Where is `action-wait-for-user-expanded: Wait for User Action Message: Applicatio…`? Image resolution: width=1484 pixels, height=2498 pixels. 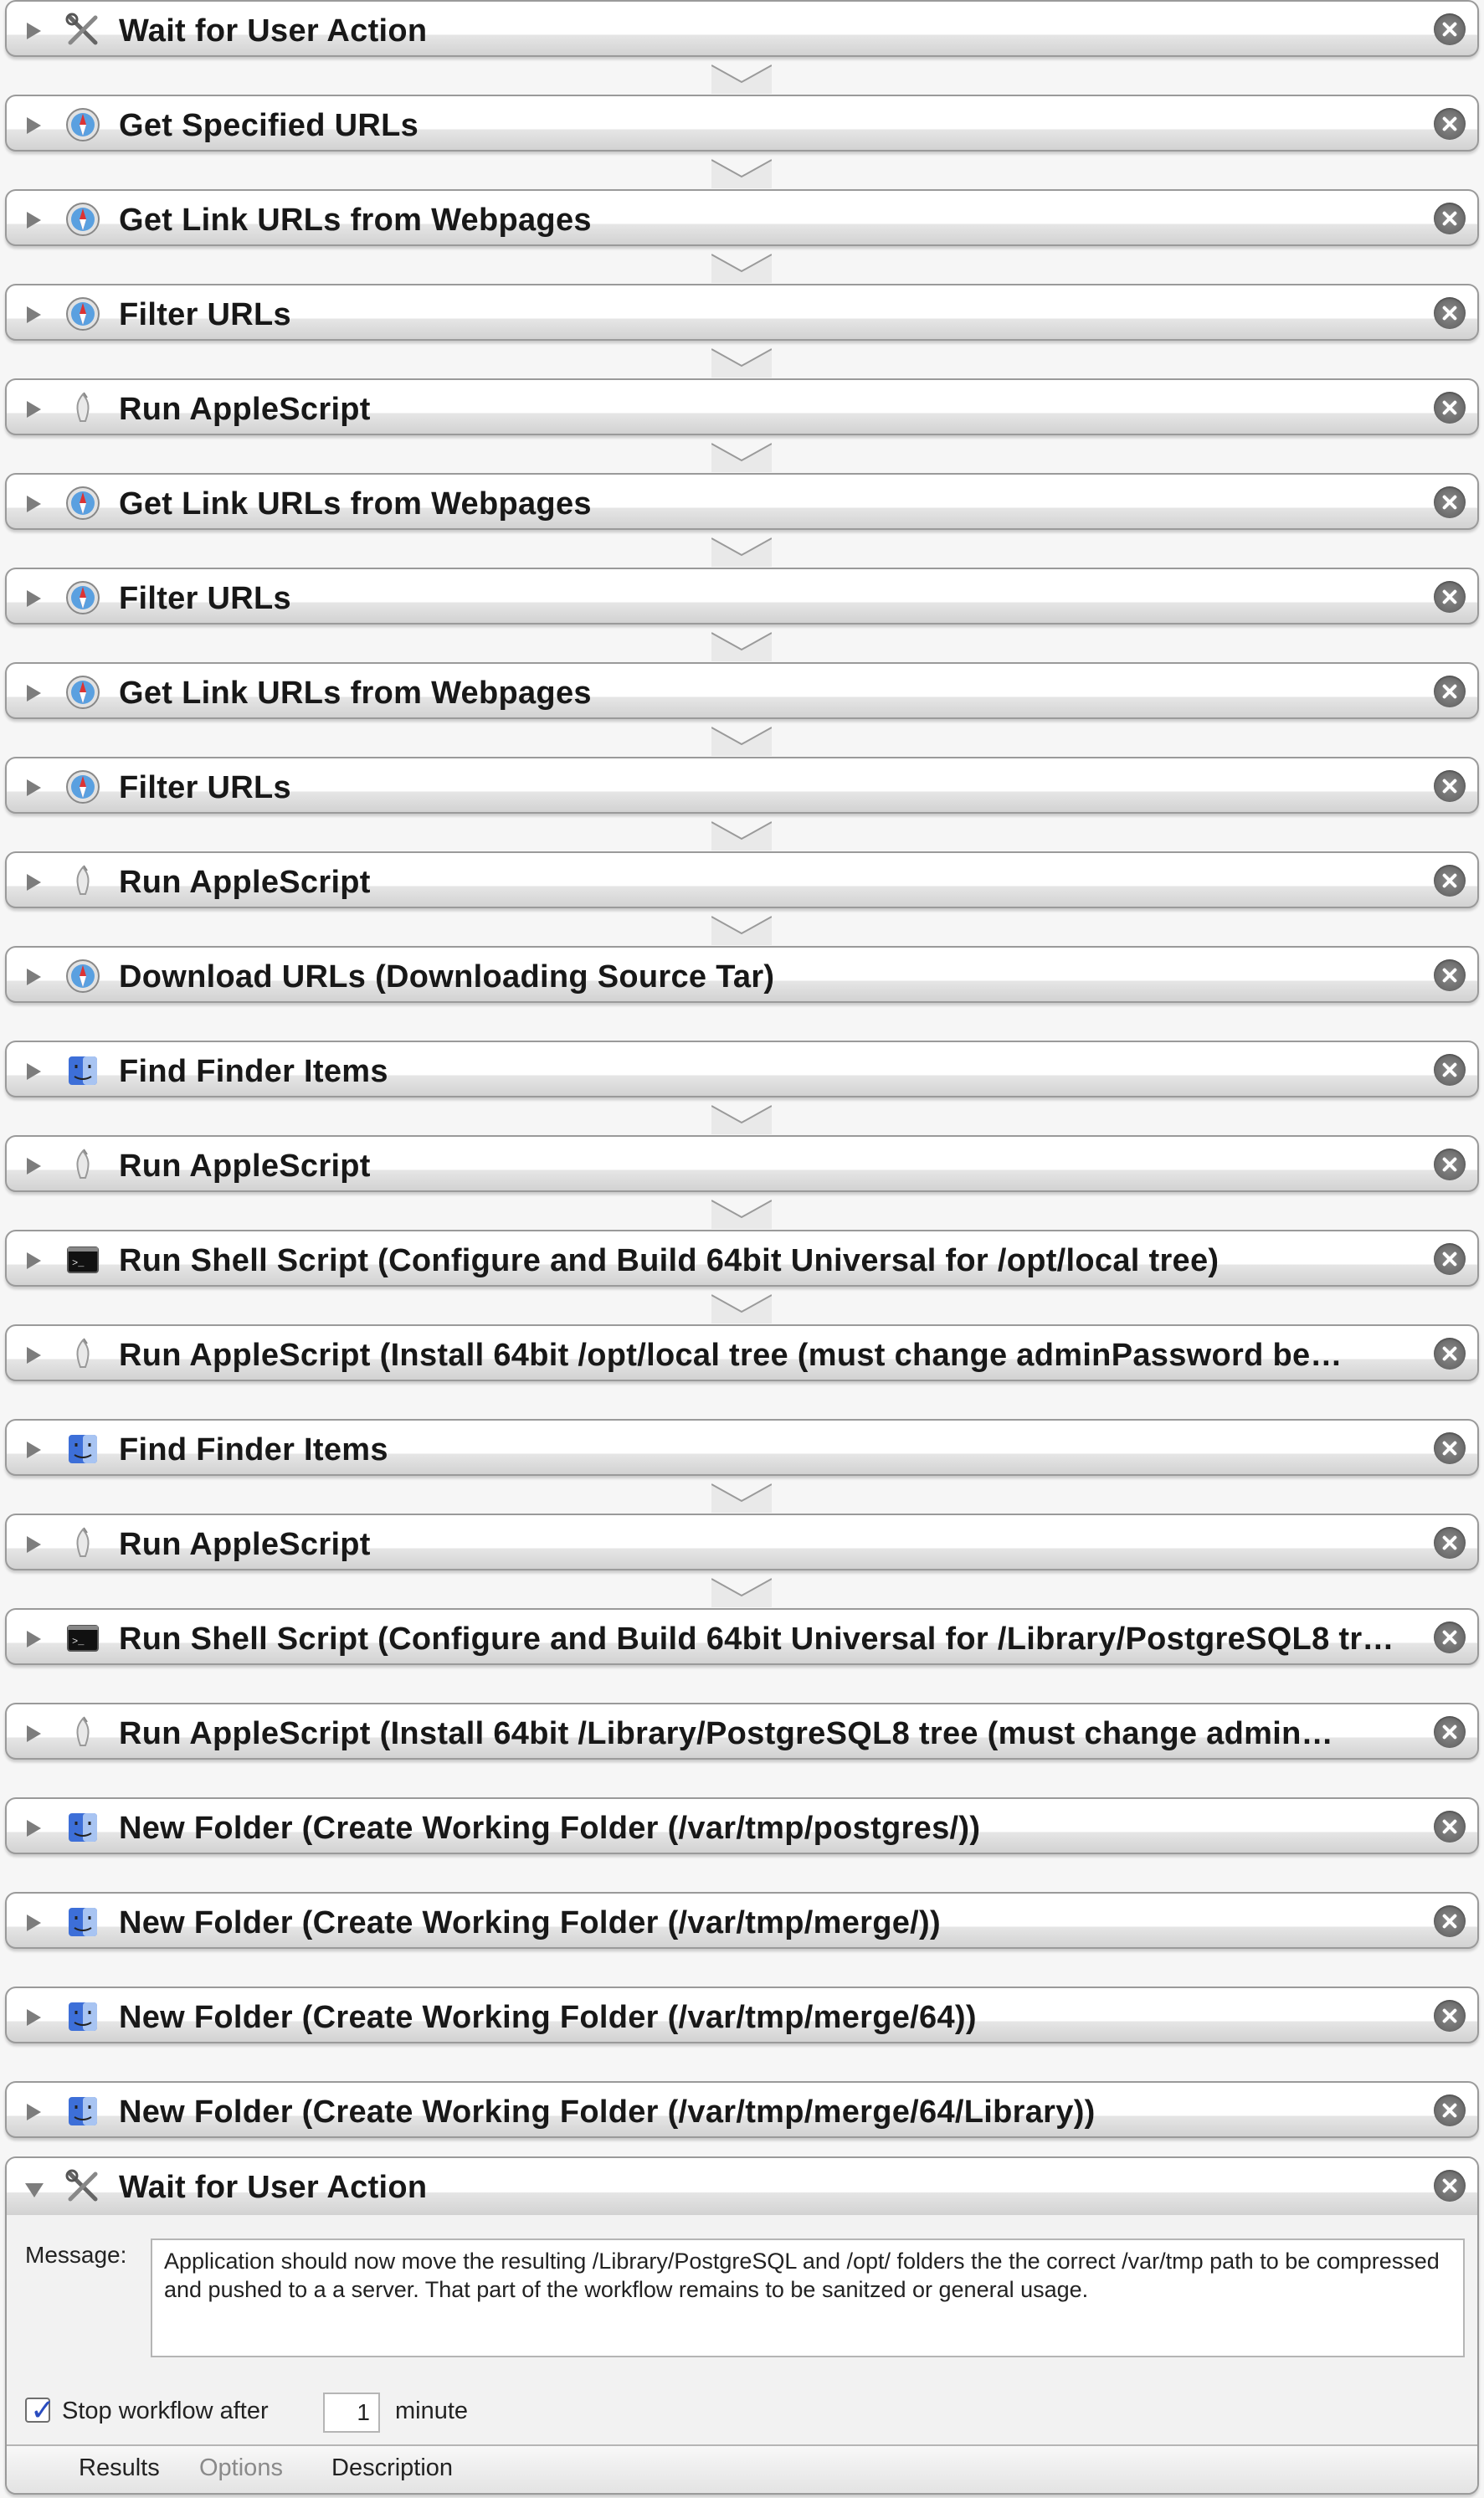 action-wait-for-user-expanded: Wait for User Action Message: Applicatio… is located at coordinates (742, 2325).